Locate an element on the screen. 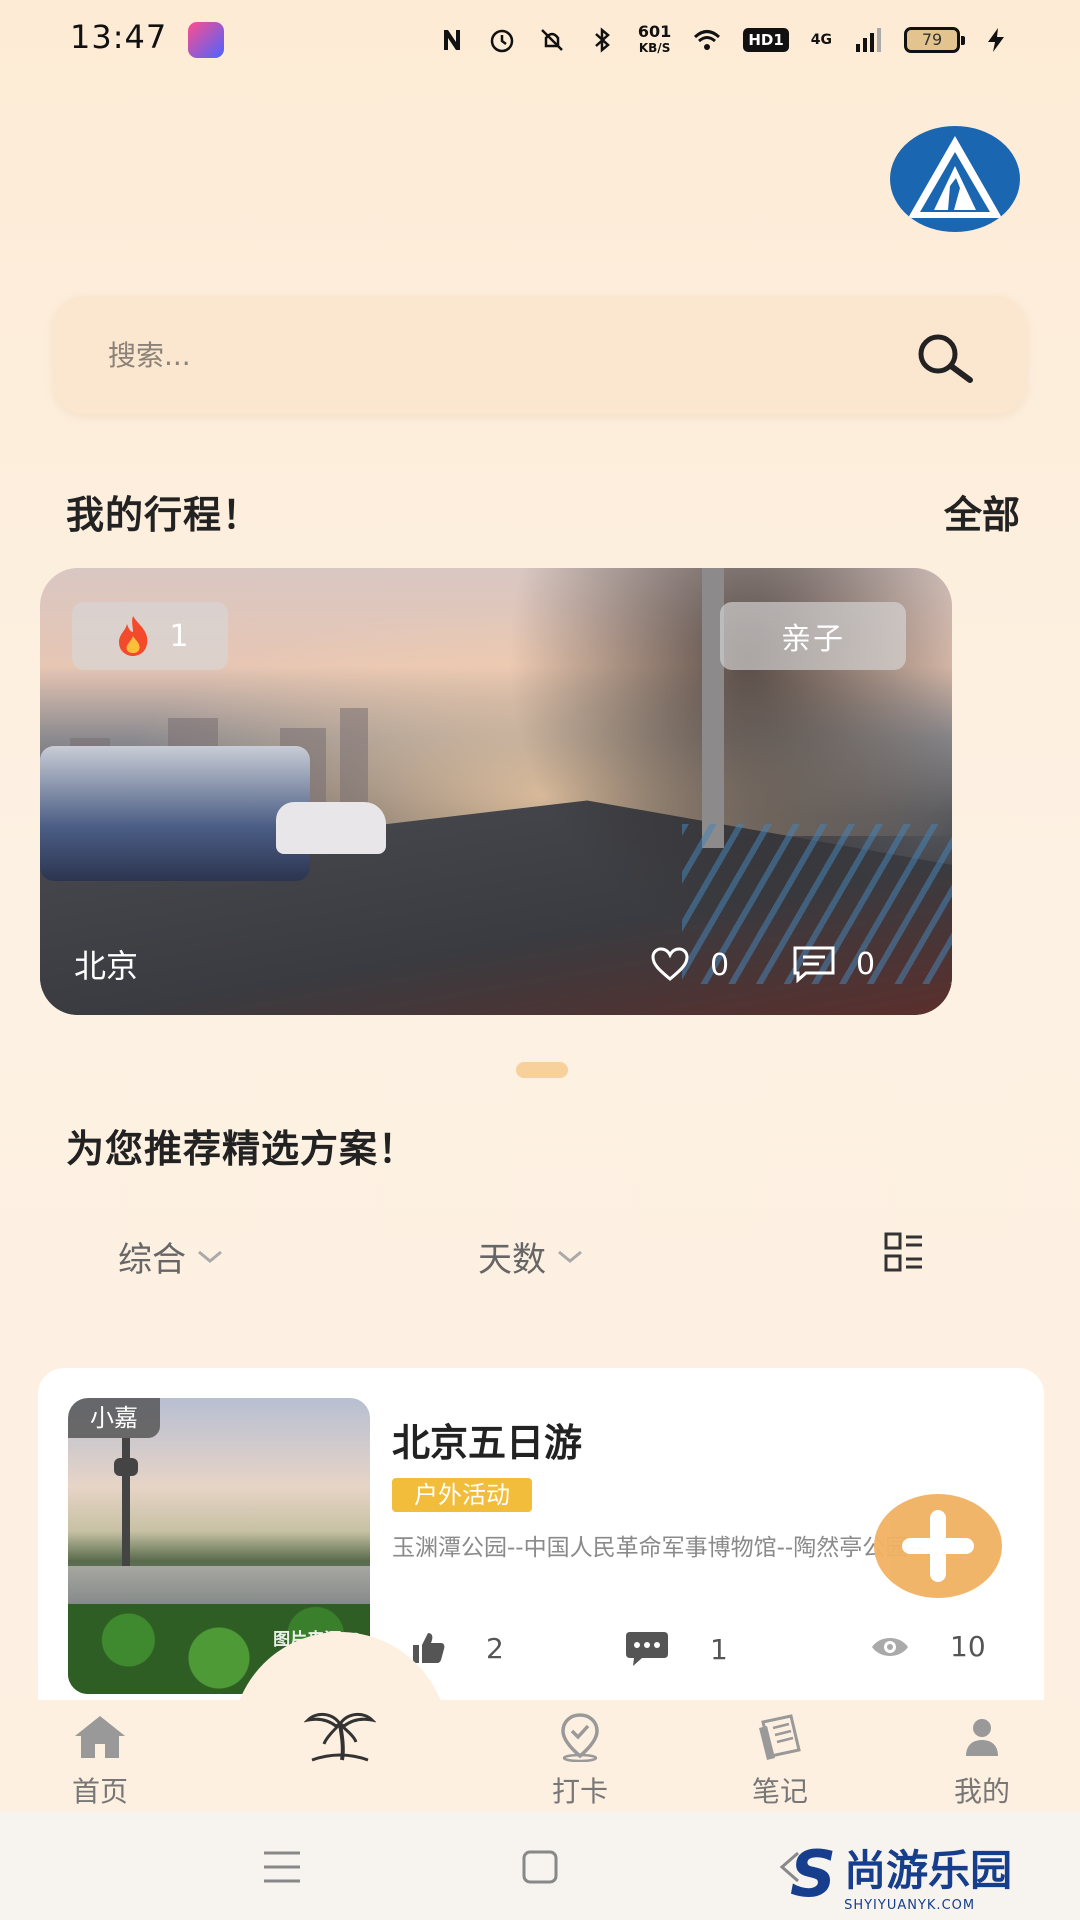 The image size is (1080, 1920). plan-thumbs-count: 2 is located at coordinates (495, 1648).